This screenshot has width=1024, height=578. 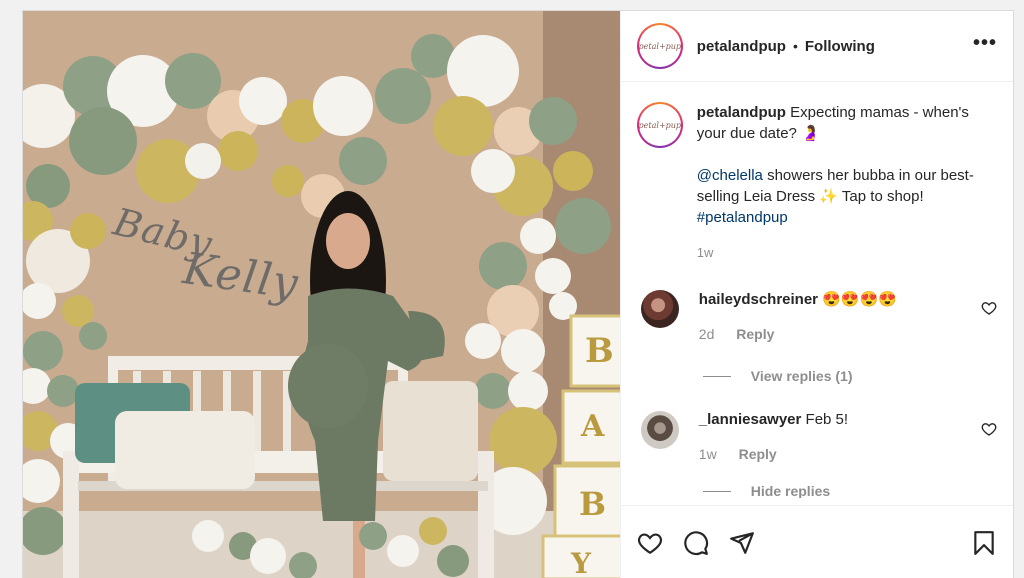 I want to click on woven-pillow, so click(x=430, y=431).